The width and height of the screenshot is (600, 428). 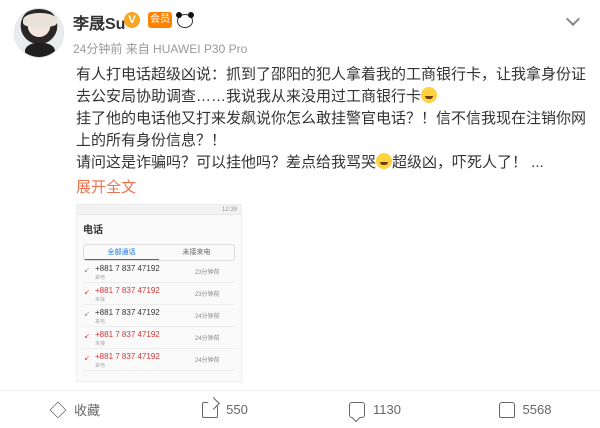 I want to click on verified-badge-icon: V, so click(x=132, y=20).